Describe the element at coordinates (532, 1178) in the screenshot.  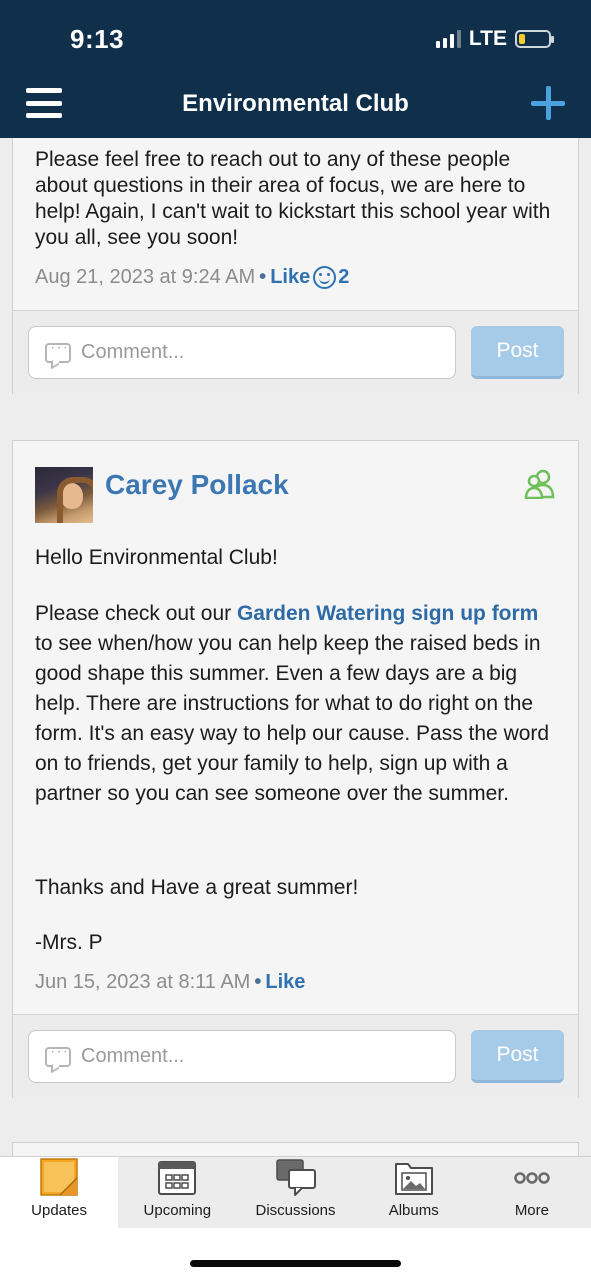
I see `more-dots-icon` at that location.